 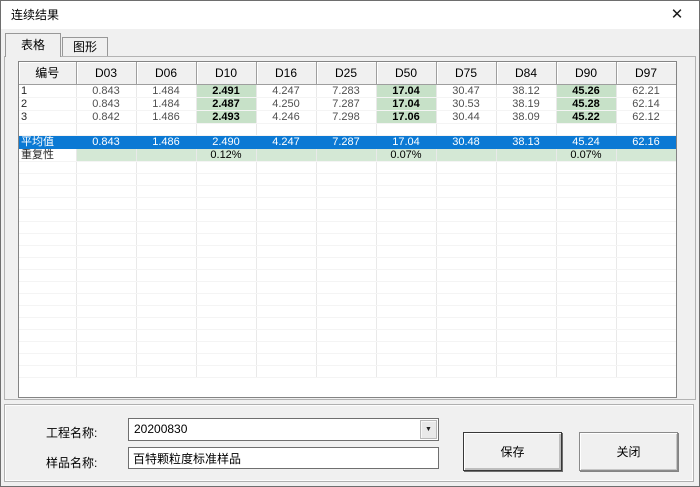 What do you see at coordinates (161, 429) in the screenshot?
I see `project-name-value: 20200830` at bounding box center [161, 429].